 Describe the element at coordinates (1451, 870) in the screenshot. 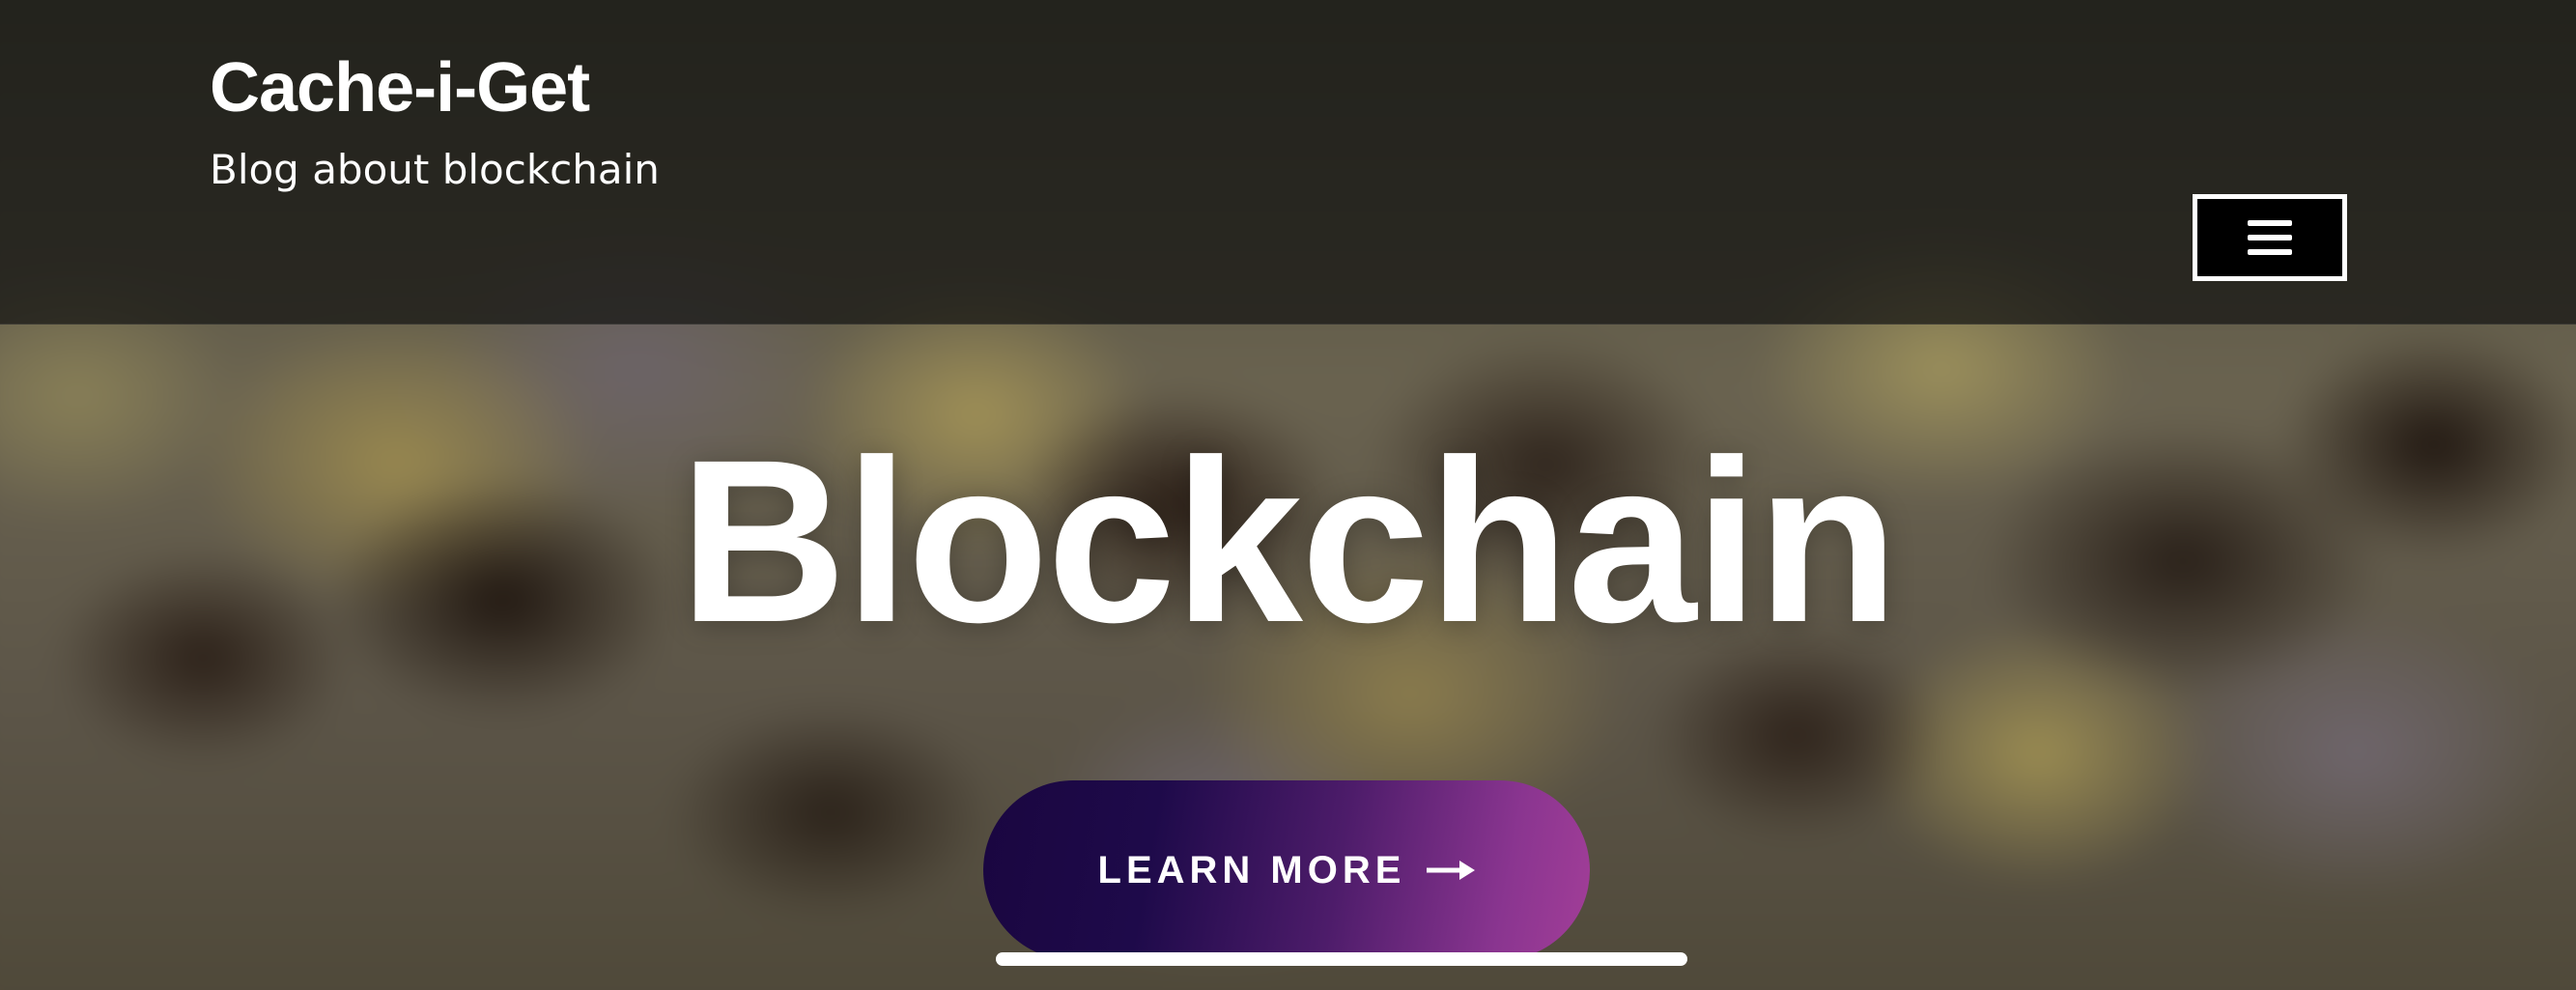

I see `arrow-right-icon` at that location.